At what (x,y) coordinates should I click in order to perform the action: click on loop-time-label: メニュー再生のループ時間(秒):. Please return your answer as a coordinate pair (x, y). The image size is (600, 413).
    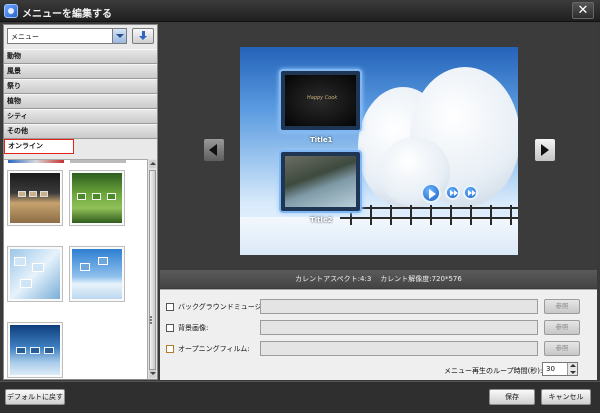
    Looking at the image, I should click on (493, 371).